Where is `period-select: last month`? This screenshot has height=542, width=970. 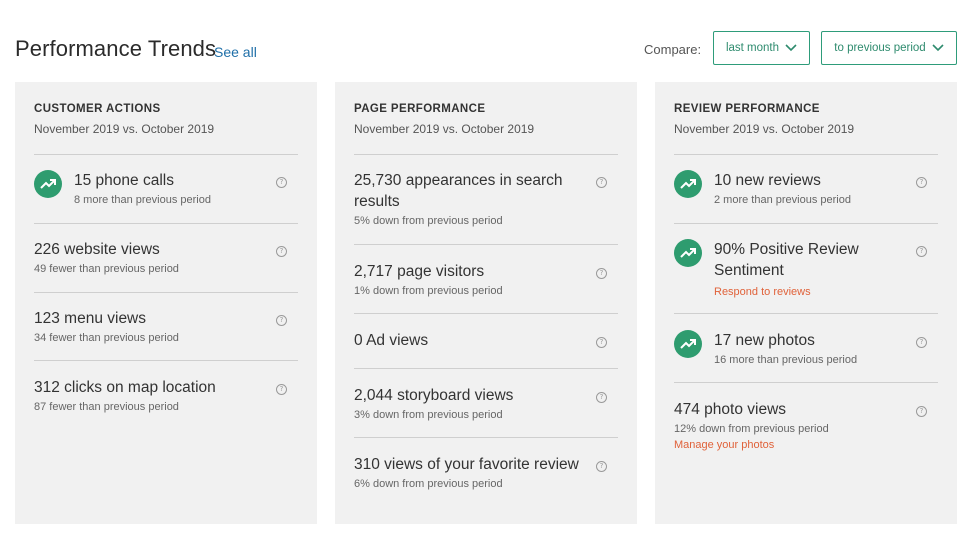
period-select: last month is located at coordinates (761, 48).